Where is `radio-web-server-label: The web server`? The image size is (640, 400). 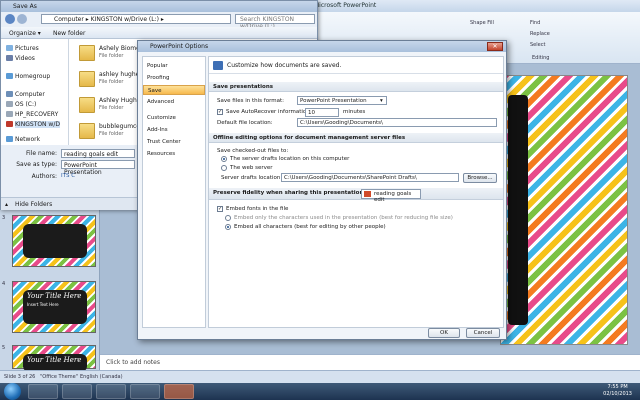
radio-web-server-label: The web server is located at coordinates (251, 168).